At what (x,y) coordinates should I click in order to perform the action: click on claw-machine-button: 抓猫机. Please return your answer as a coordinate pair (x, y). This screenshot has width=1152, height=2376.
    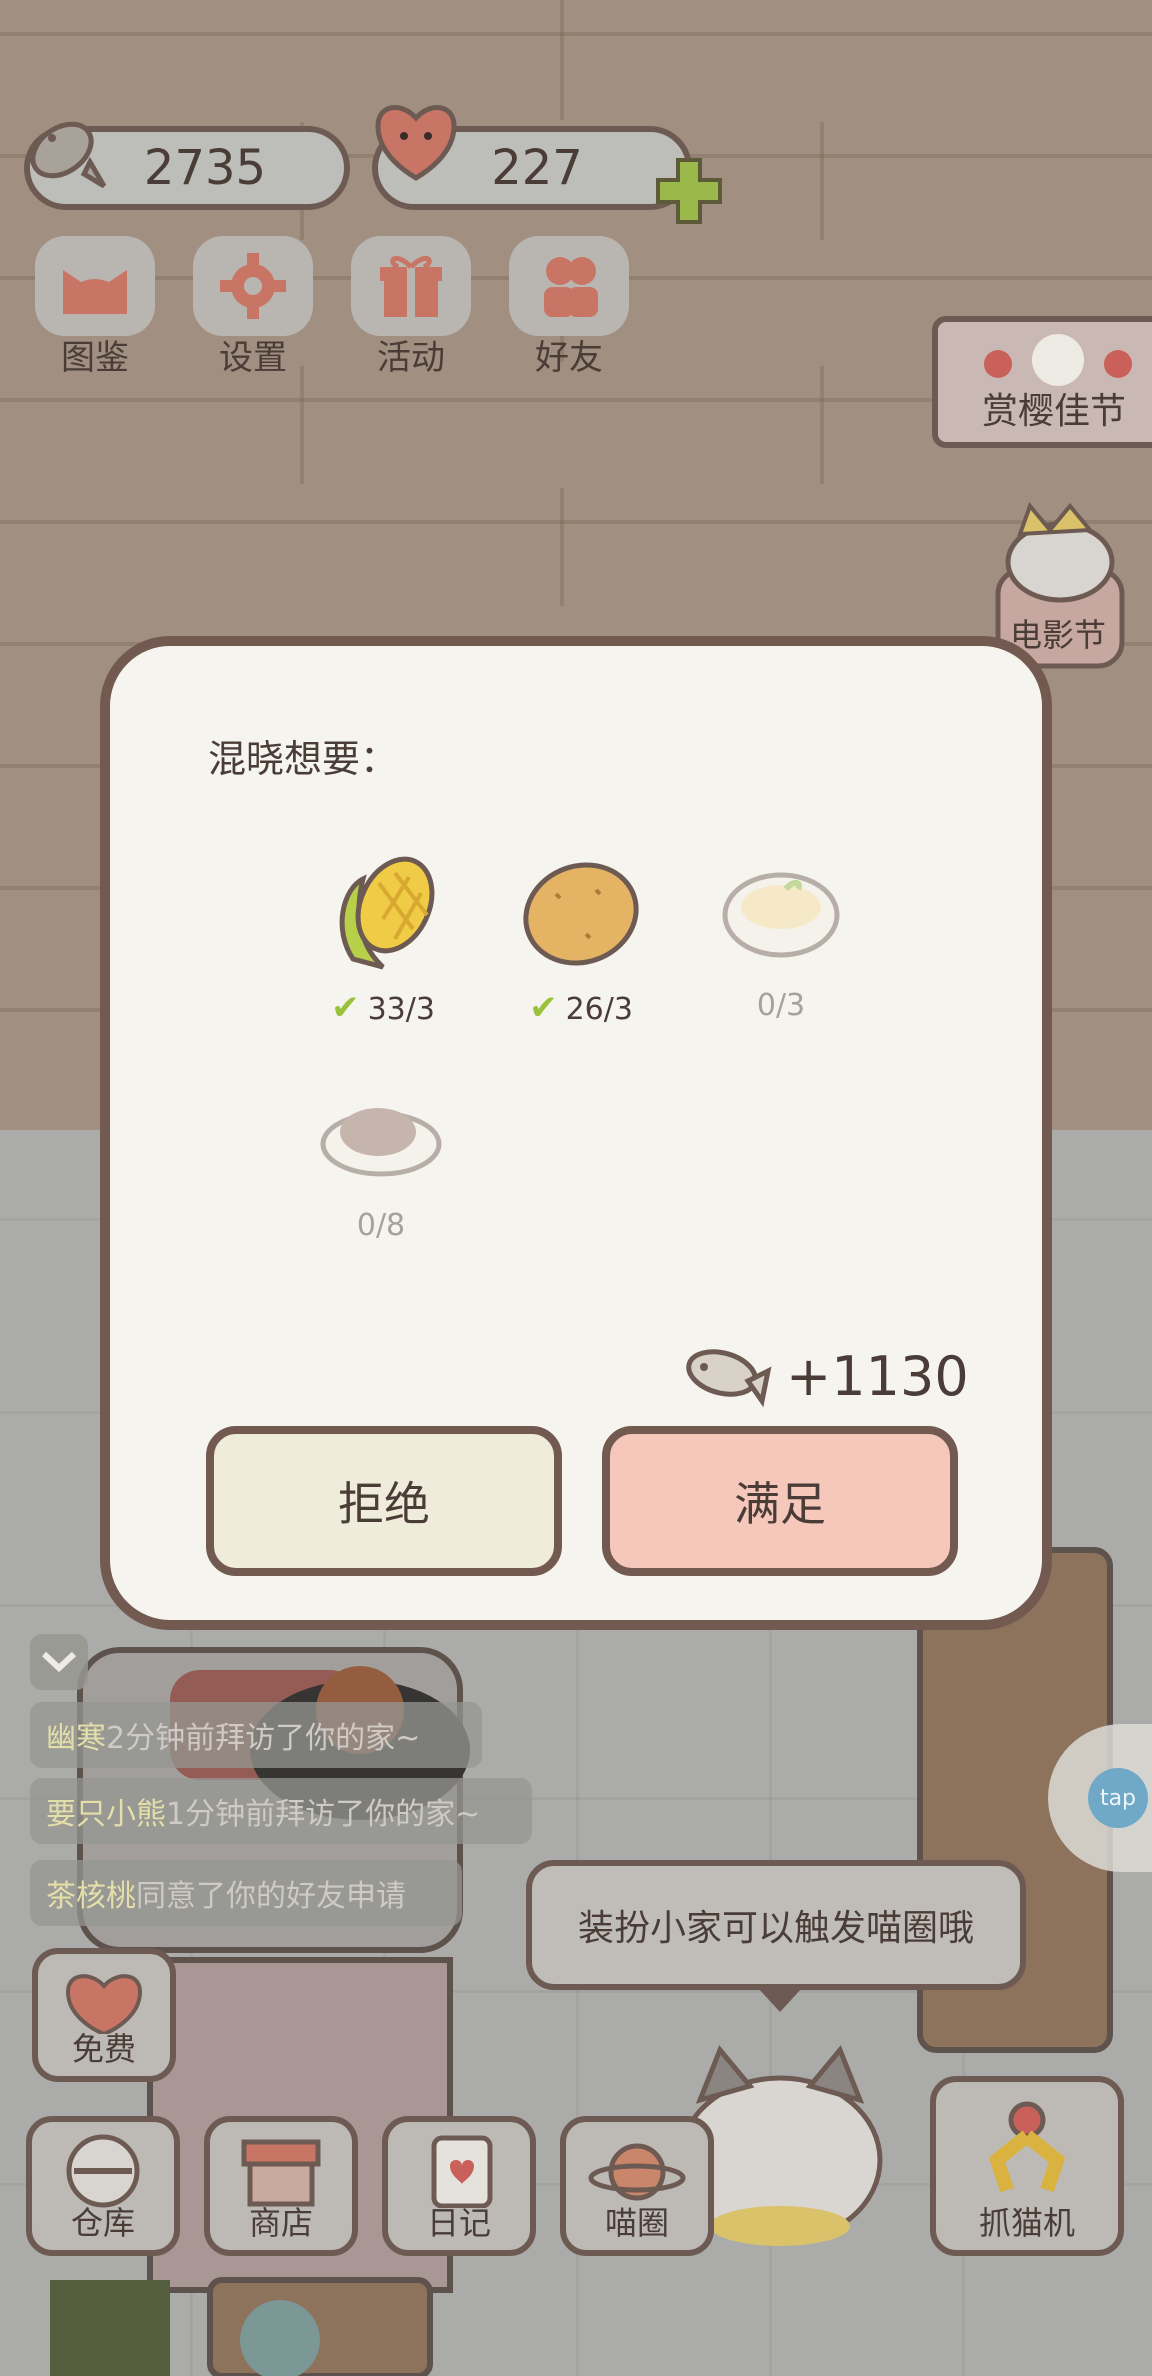
    Looking at the image, I should click on (1027, 2166).